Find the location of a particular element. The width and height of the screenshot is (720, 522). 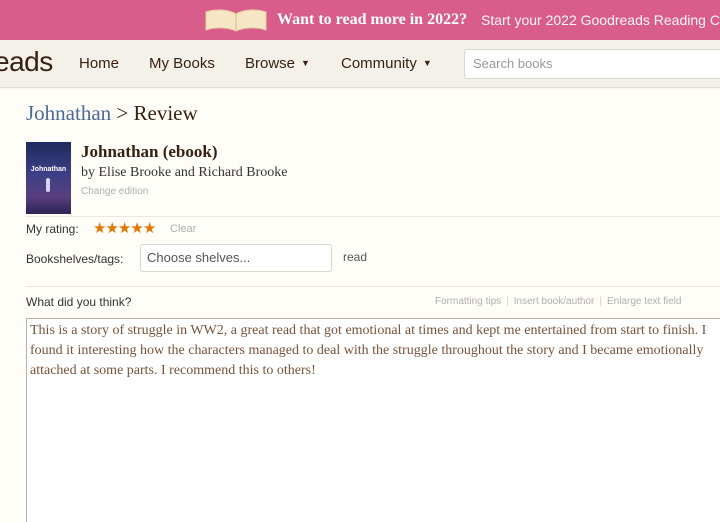

insert-book-author-link: Insert book/author is located at coordinates (554, 301).